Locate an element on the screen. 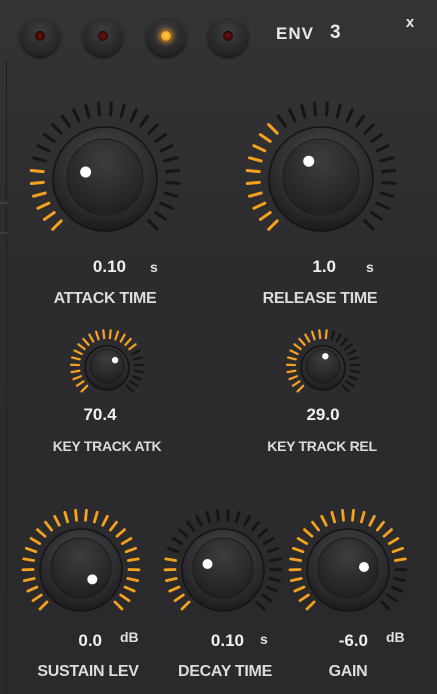 The width and height of the screenshot is (437, 694). attack-time-value: 0.10 is located at coordinates (109, 266).